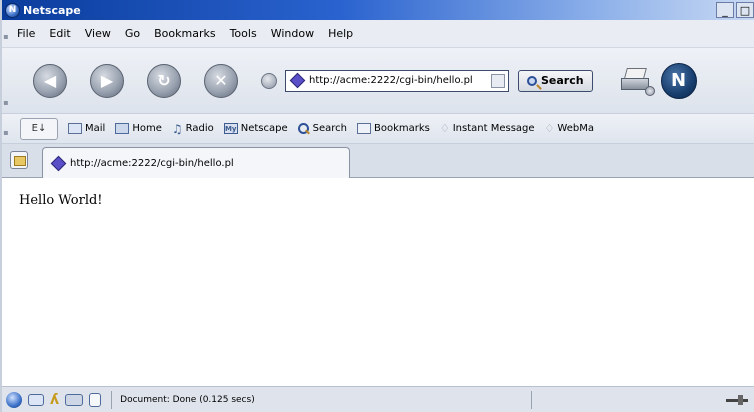 This screenshot has height=412, width=754. Describe the element at coordinates (184, 33) in the screenshot. I see `menu-bookmarks: Bookmarks` at that location.